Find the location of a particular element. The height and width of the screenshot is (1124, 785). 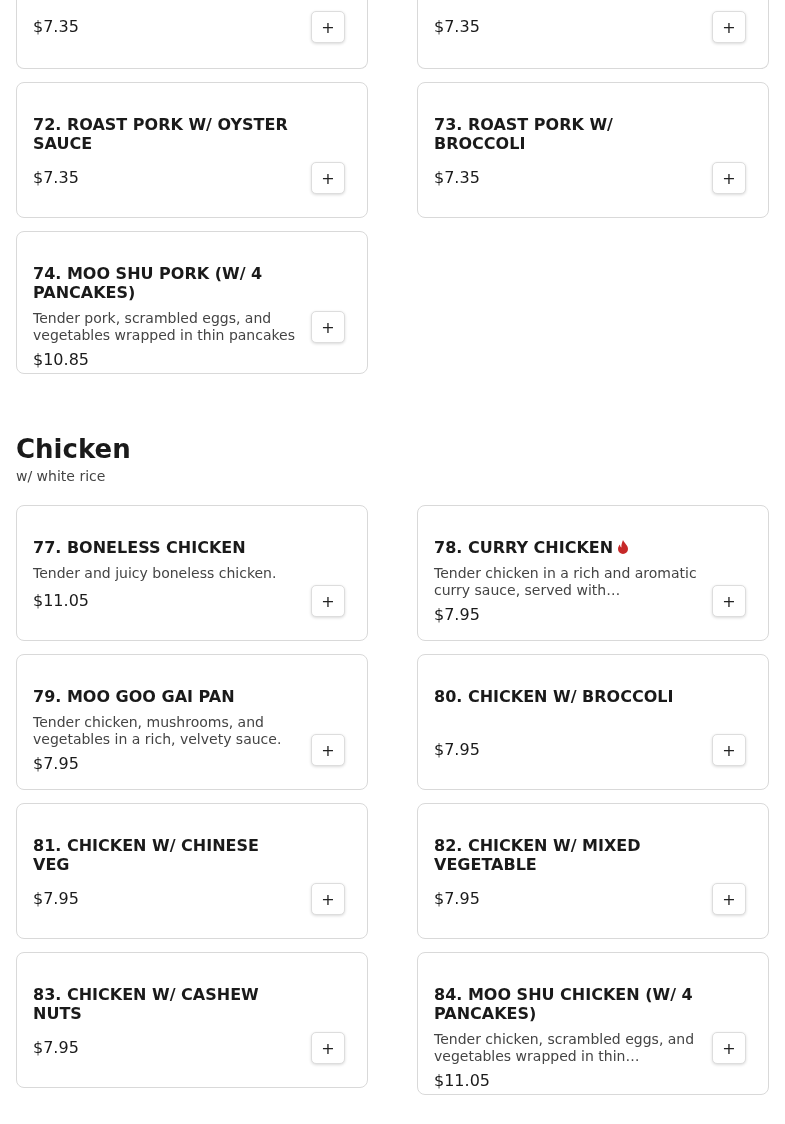

item-name: 82. CHICKEN W/ MIXED VEGETABLE is located at coordinates (538, 855).